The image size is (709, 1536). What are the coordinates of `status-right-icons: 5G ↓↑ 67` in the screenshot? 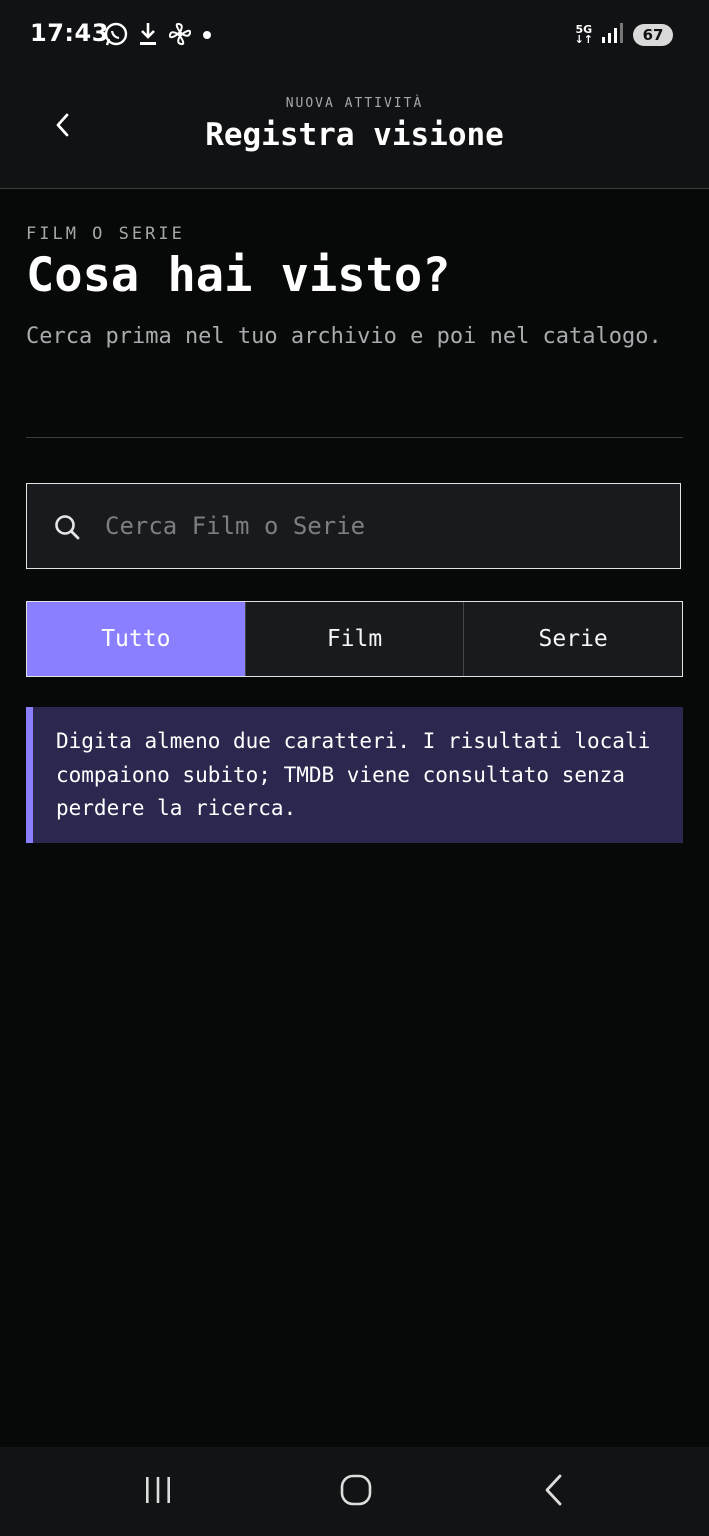 It's located at (624, 35).